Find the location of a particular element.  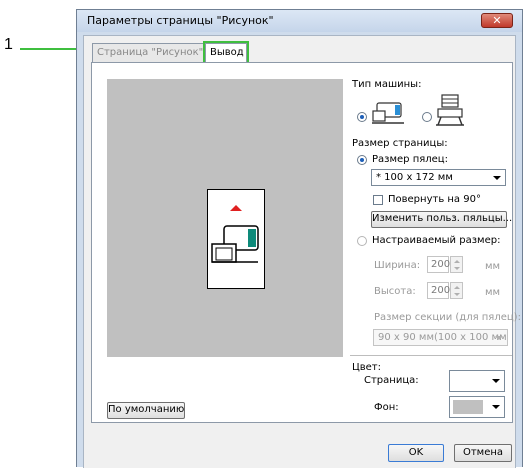

divider is located at coordinates (431, 355).